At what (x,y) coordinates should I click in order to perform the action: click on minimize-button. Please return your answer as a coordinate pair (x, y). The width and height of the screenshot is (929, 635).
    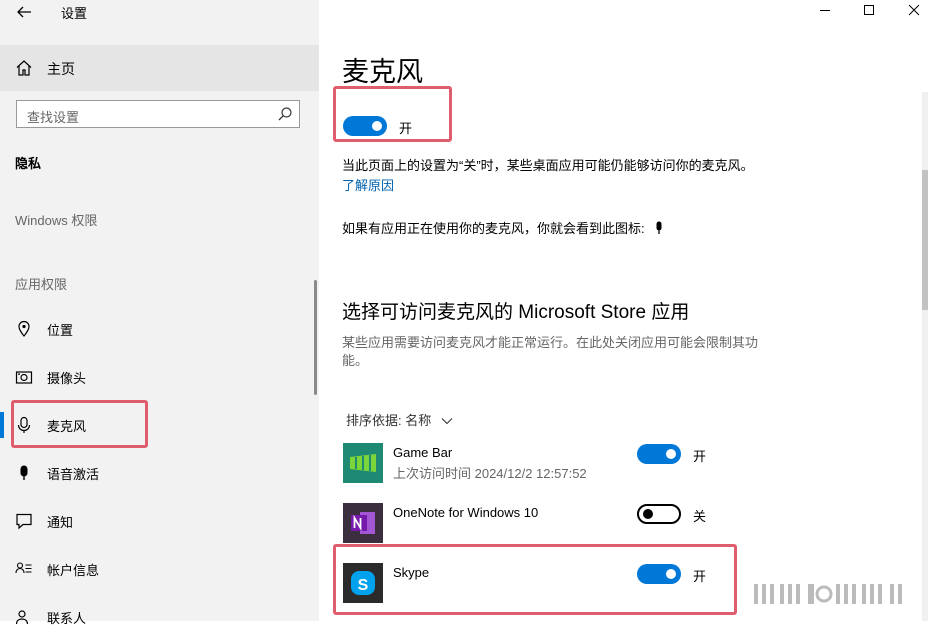
    Looking at the image, I should click on (825, 12).